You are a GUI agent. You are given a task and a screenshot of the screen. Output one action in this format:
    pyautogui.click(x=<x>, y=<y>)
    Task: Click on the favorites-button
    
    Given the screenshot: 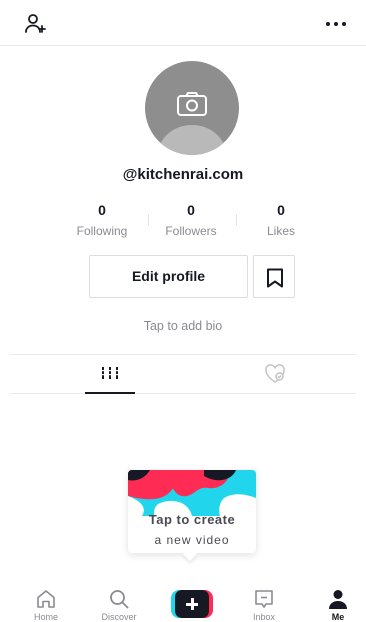 What is the action you would take?
    pyautogui.click(x=274, y=276)
    